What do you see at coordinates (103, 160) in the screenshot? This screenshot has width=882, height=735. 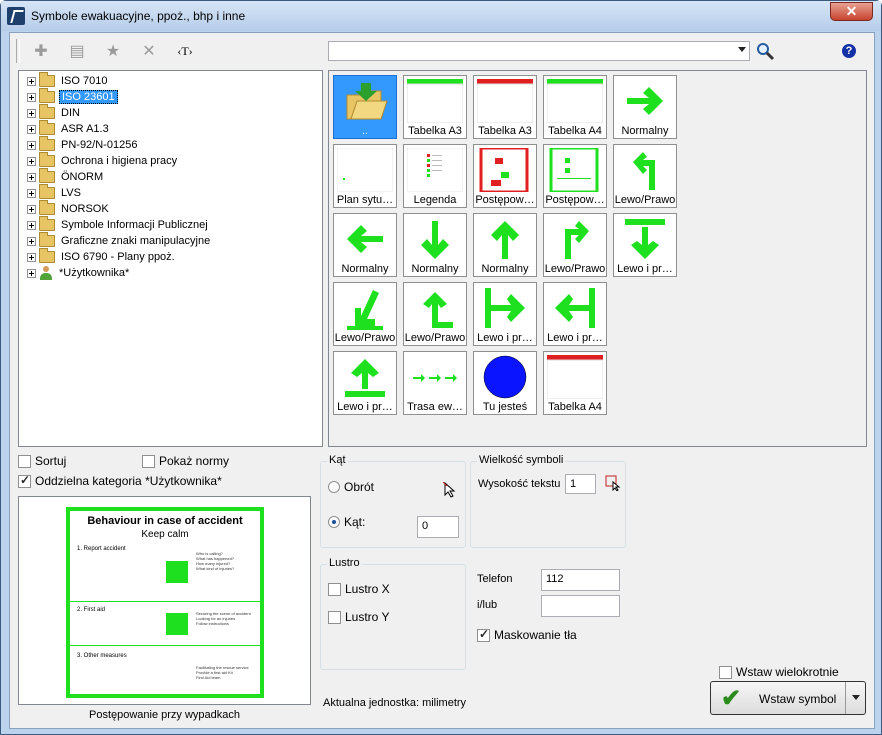 I see `tree-item: Ochrona i higiena pracy` at bounding box center [103, 160].